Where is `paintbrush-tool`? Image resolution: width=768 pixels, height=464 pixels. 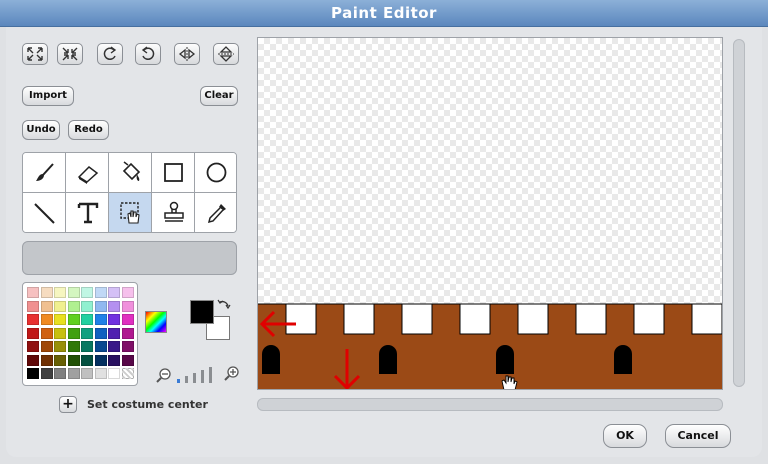
paintbrush-tool is located at coordinates (44, 173).